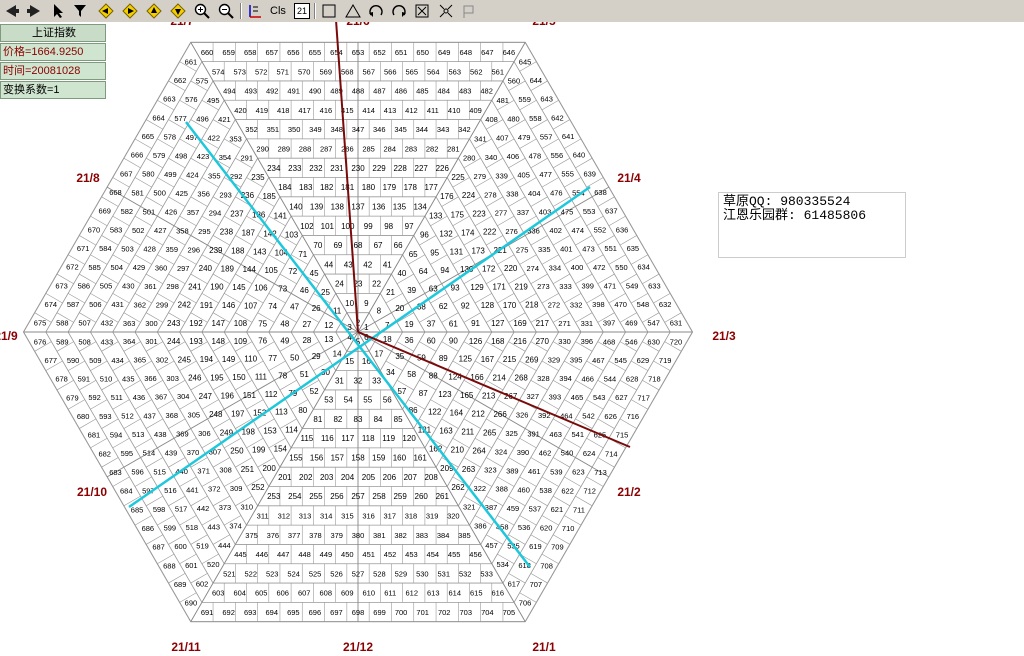 Image resolution: width=1024 pixels, height=656 pixels. I want to click on cell-number: 646, so click(509, 52).